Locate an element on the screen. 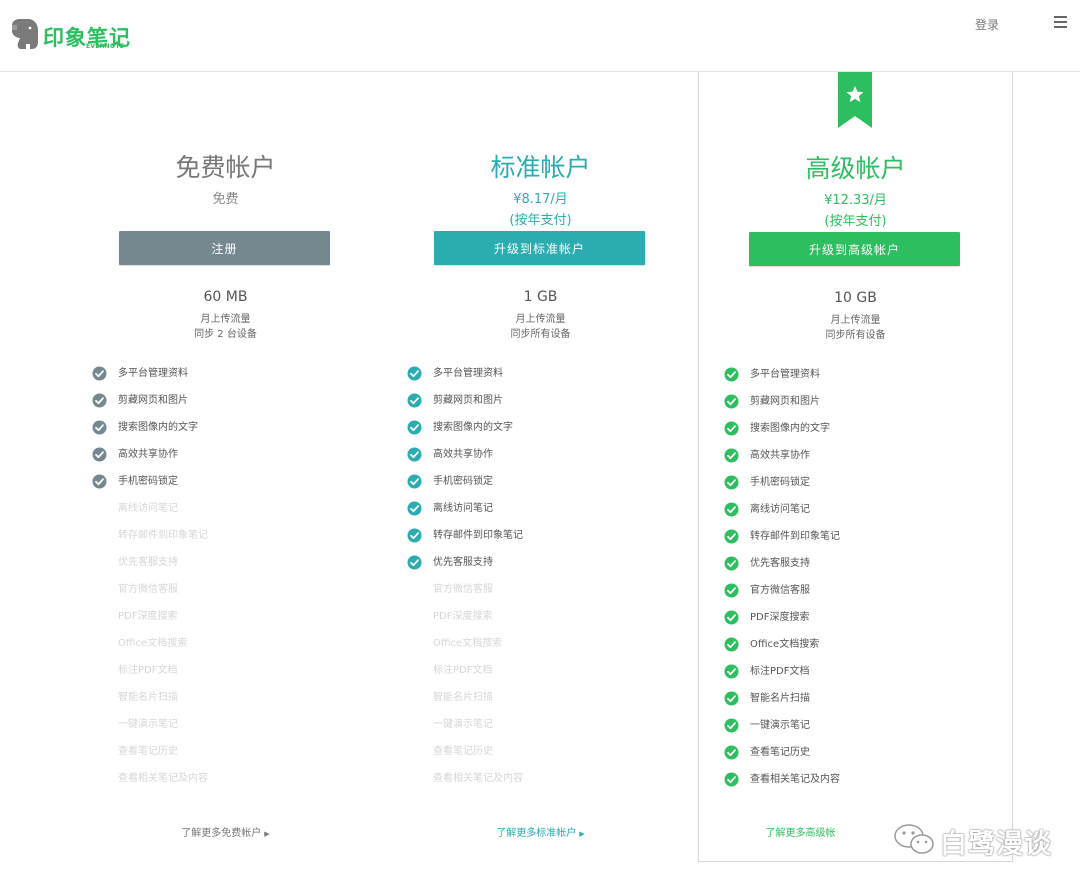 The width and height of the screenshot is (1080, 888). feature-item: 一键演示笔记 is located at coordinates (782, 730).